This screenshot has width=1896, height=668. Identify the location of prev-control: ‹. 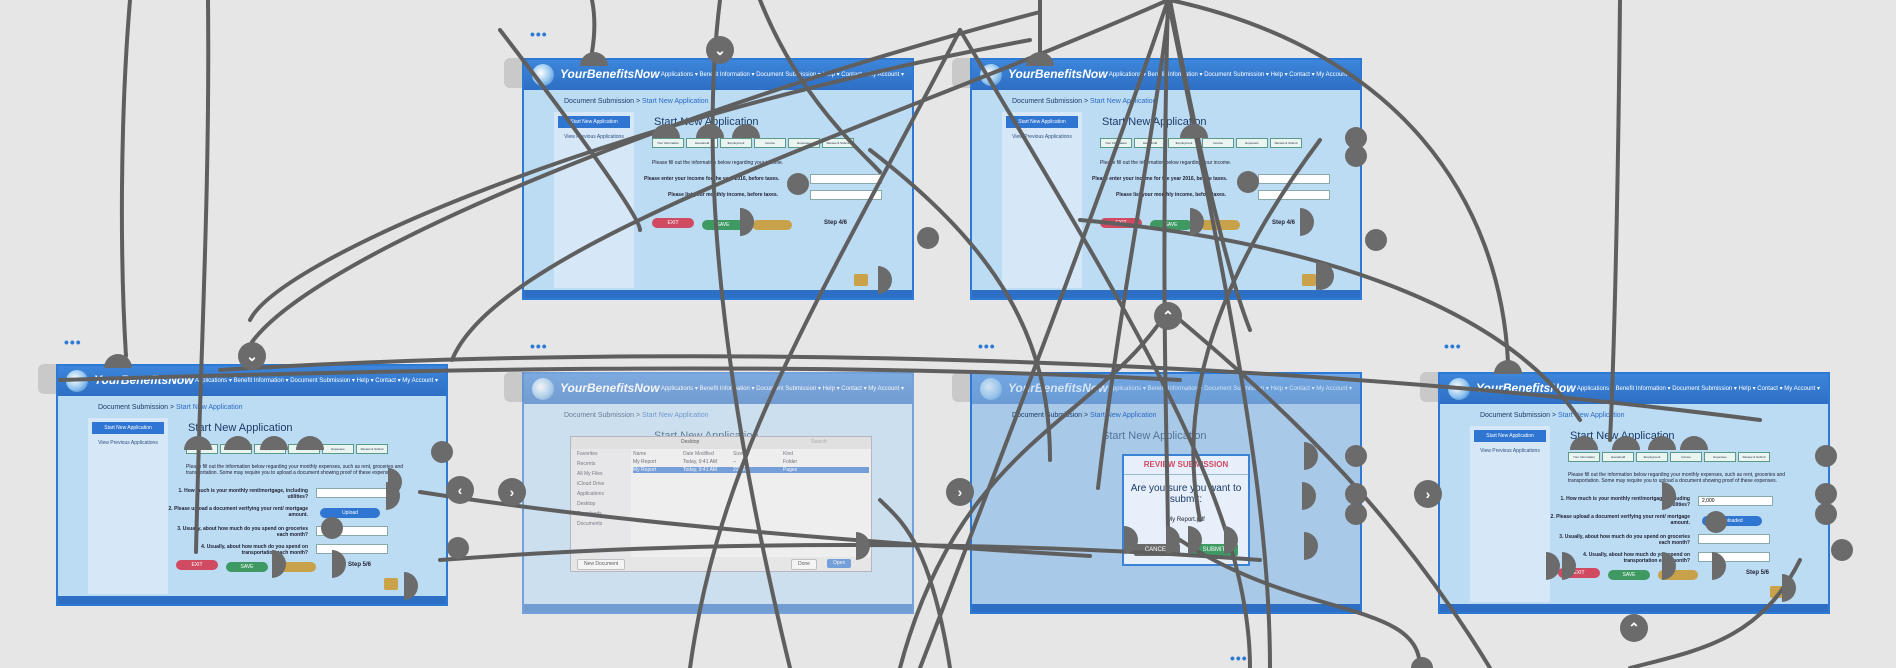
(460, 490).